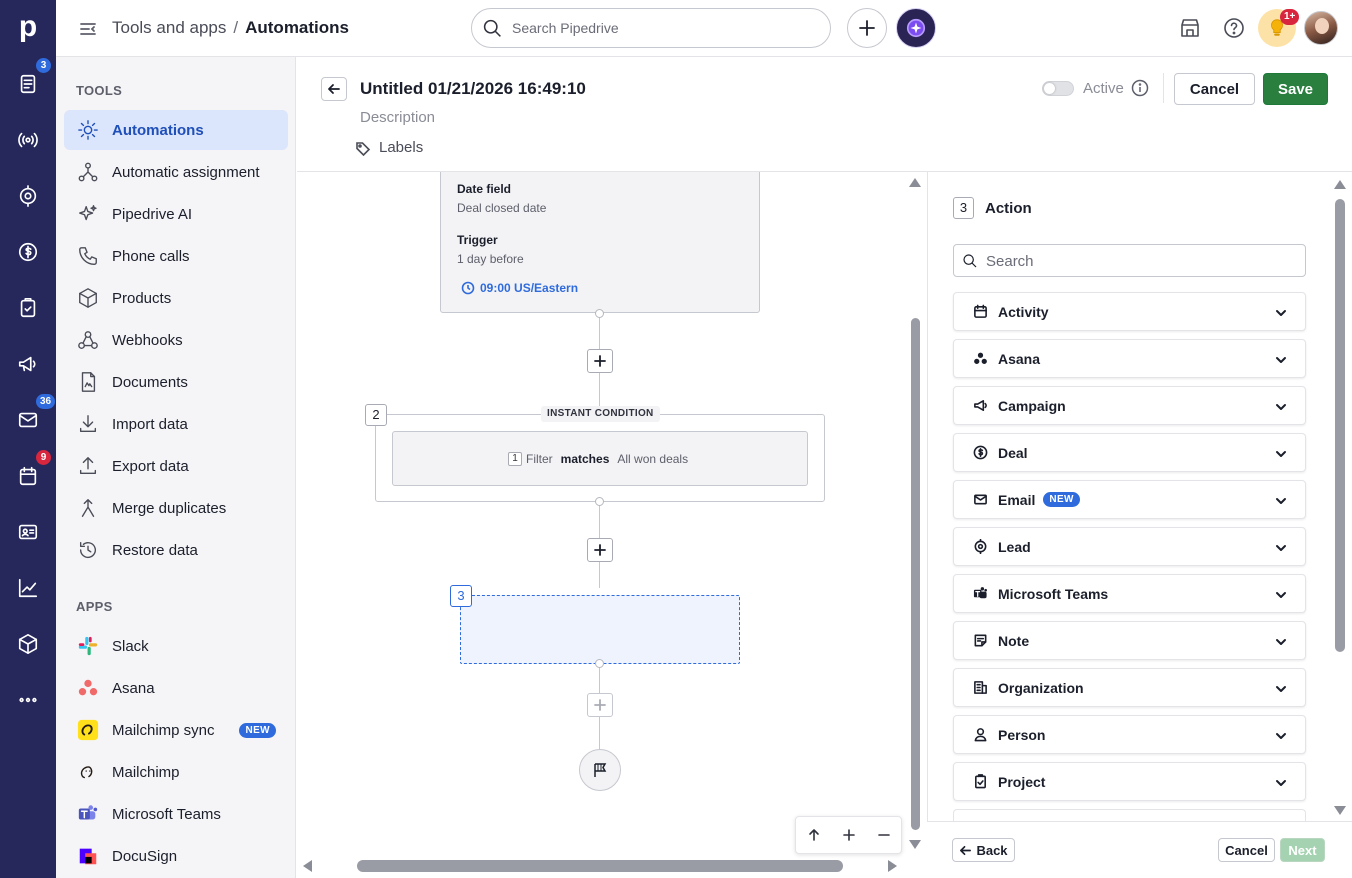  Describe the element at coordinates (1129, 734) in the screenshot. I see `action-category-person: Person` at that location.